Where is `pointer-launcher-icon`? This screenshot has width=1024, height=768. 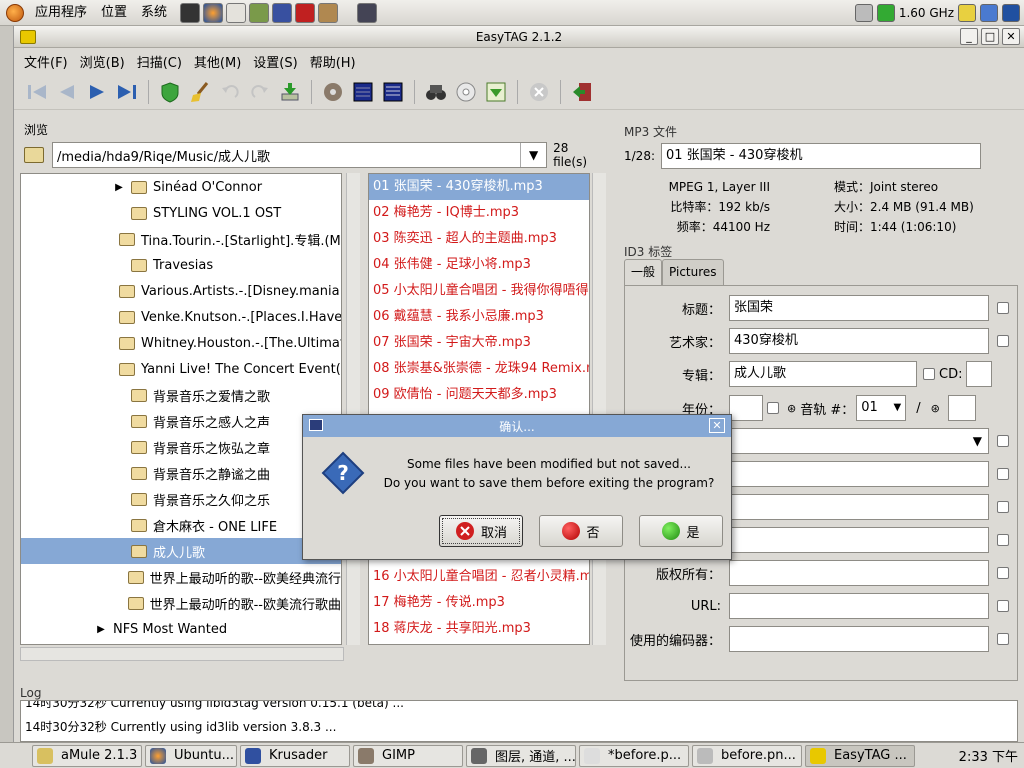
pointer-launcher-icon is located at coordinates (282, 12).